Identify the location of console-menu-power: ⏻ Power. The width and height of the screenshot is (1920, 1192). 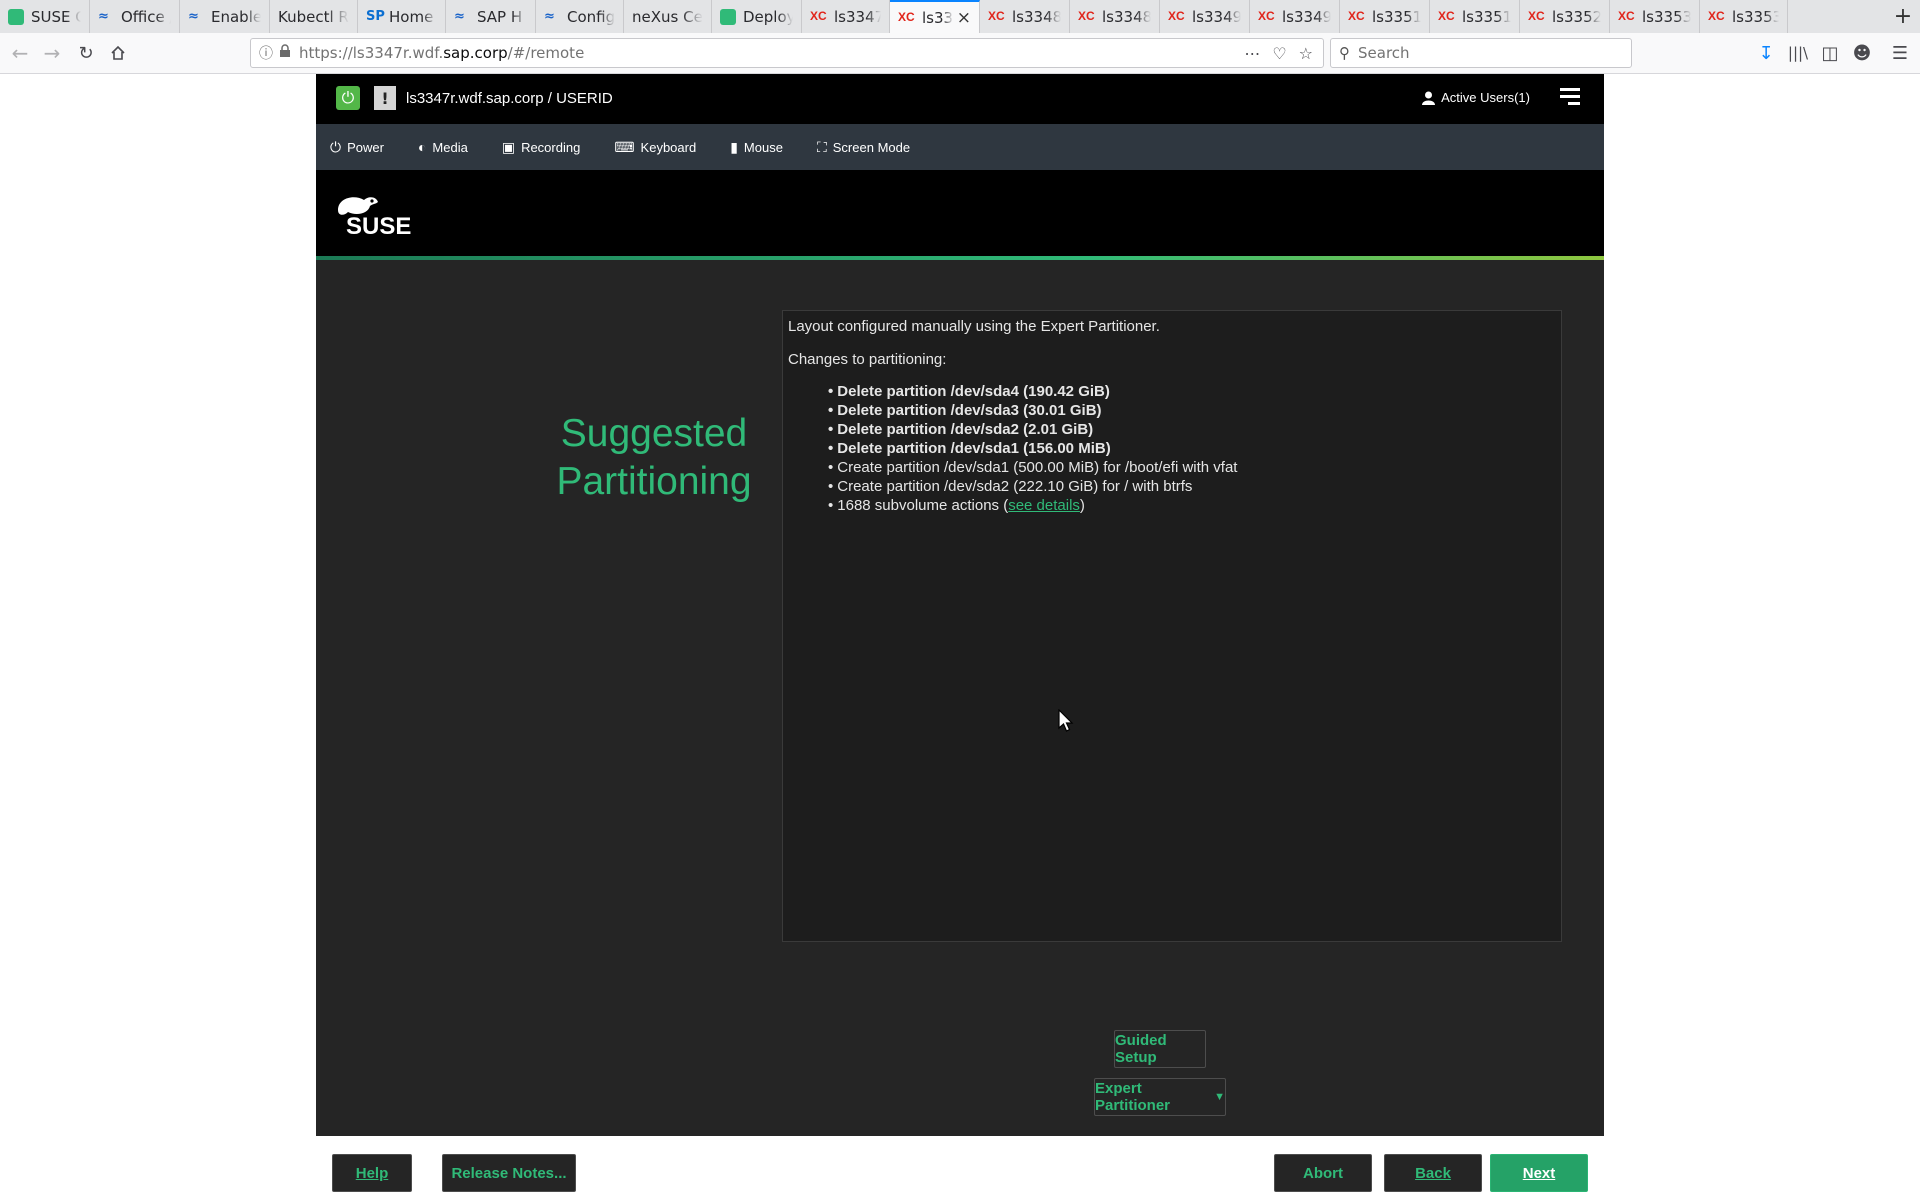
(357, 147).